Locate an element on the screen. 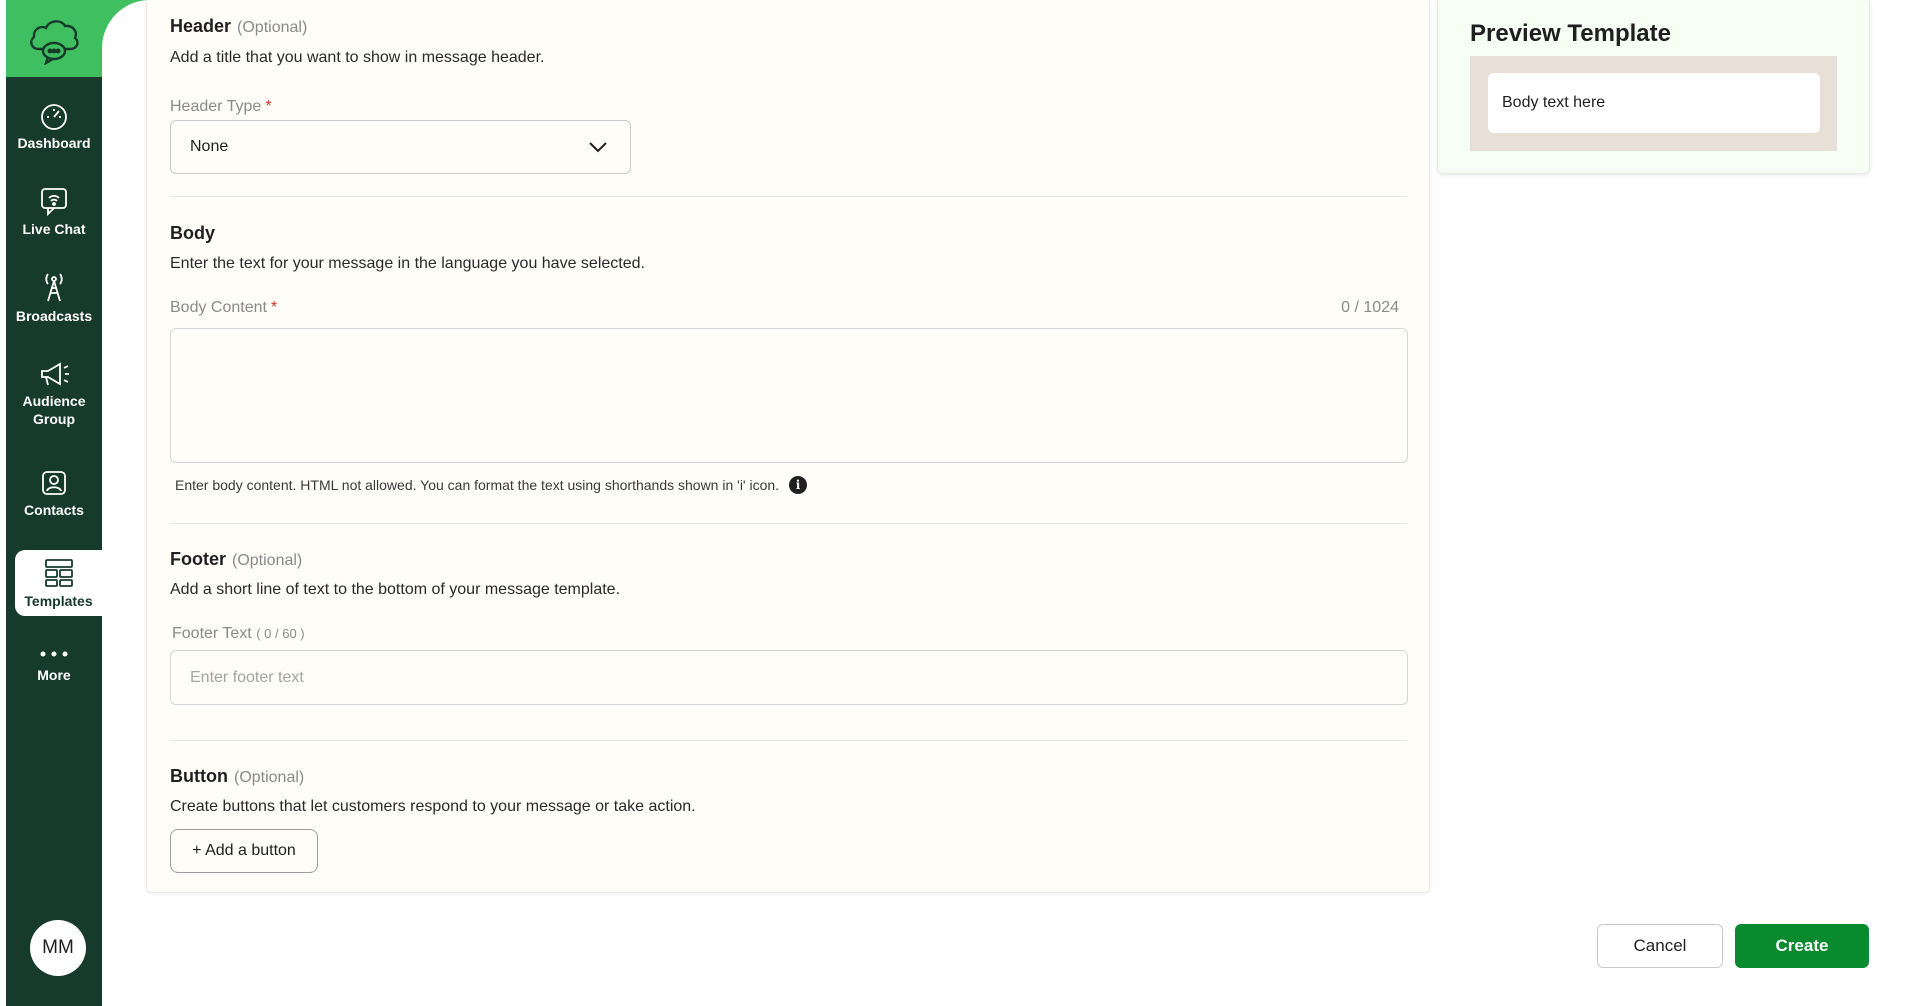  sidebar-item-label: Templates is located at coordinates (58, 601).